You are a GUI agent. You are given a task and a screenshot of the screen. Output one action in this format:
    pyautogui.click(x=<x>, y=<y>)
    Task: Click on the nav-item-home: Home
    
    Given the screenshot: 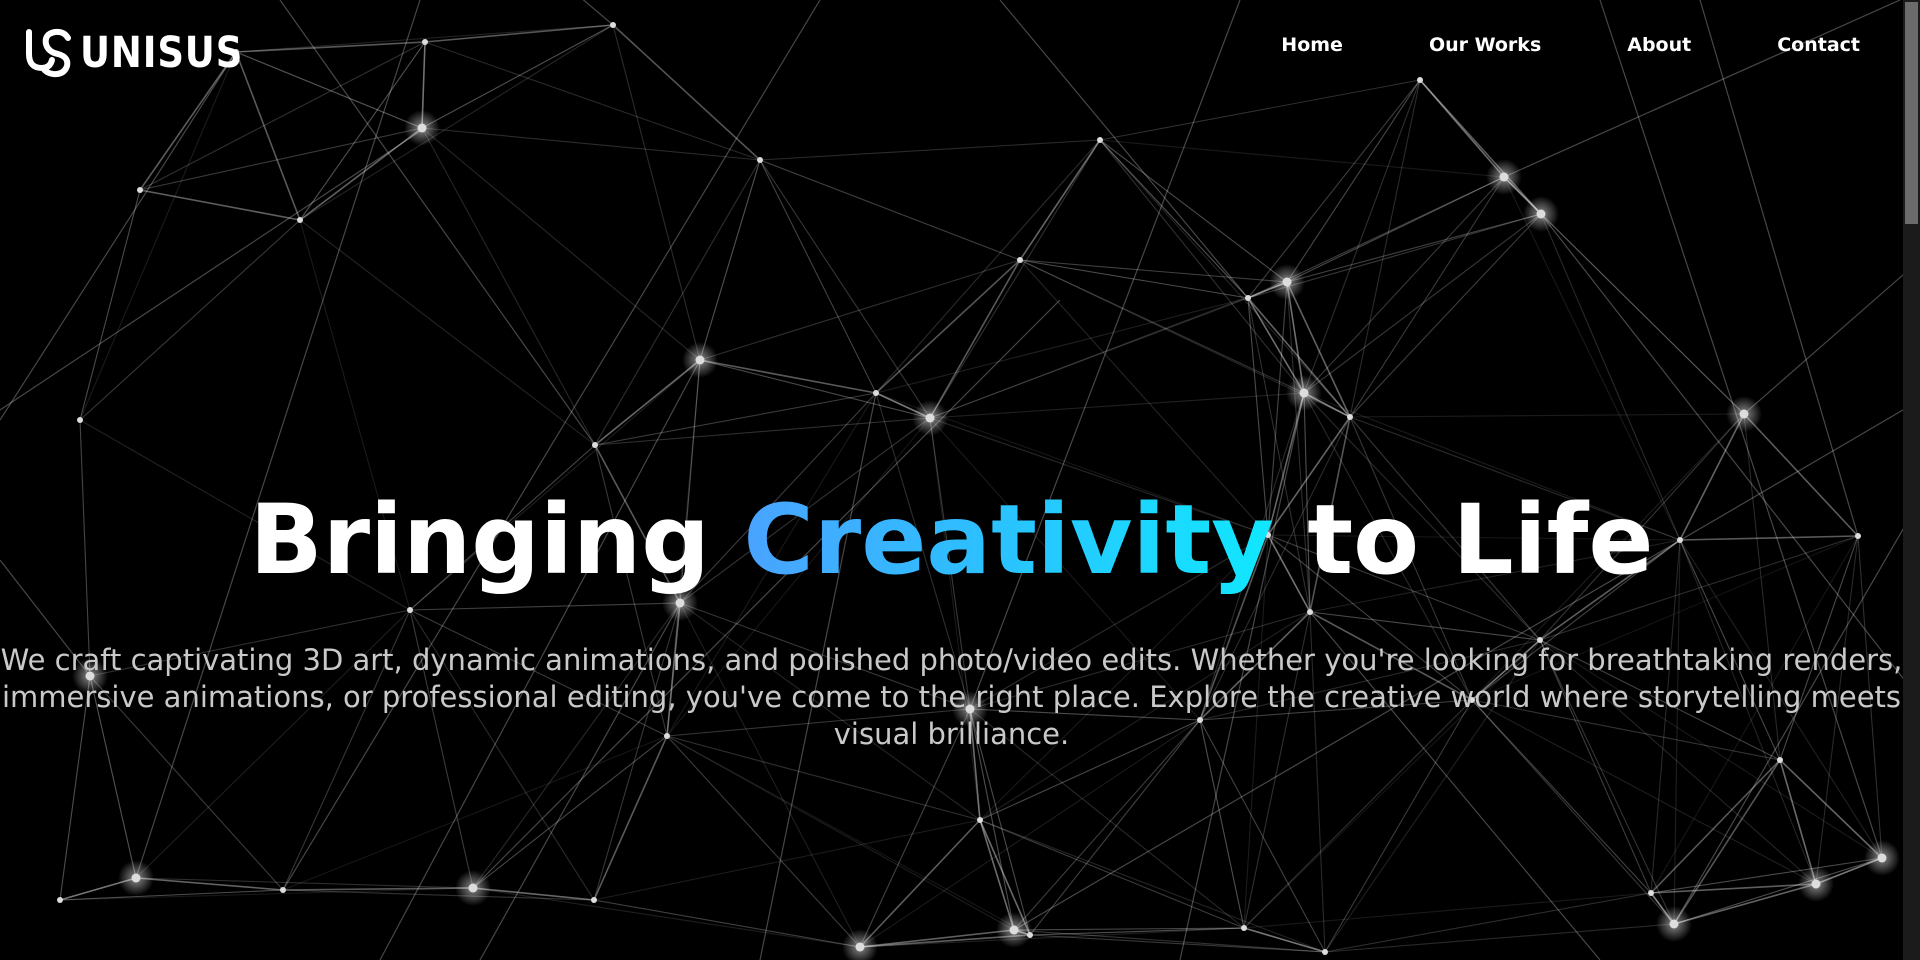 What is the action you would take?
    pyautogui.click(x=1312, y=45)
    